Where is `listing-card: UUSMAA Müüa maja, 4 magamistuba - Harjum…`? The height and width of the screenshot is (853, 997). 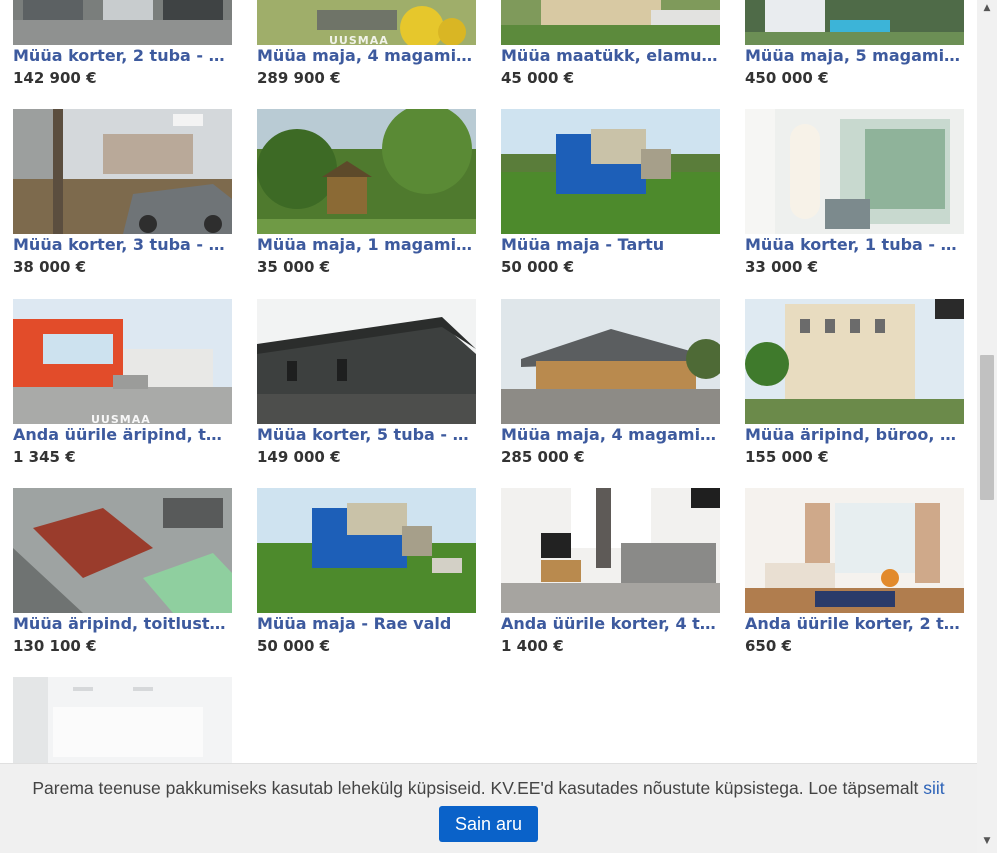
listing-card: UUSMAA Müüa maja, 4 magamistuba - Harjum… is located at coordinates (367, 43).